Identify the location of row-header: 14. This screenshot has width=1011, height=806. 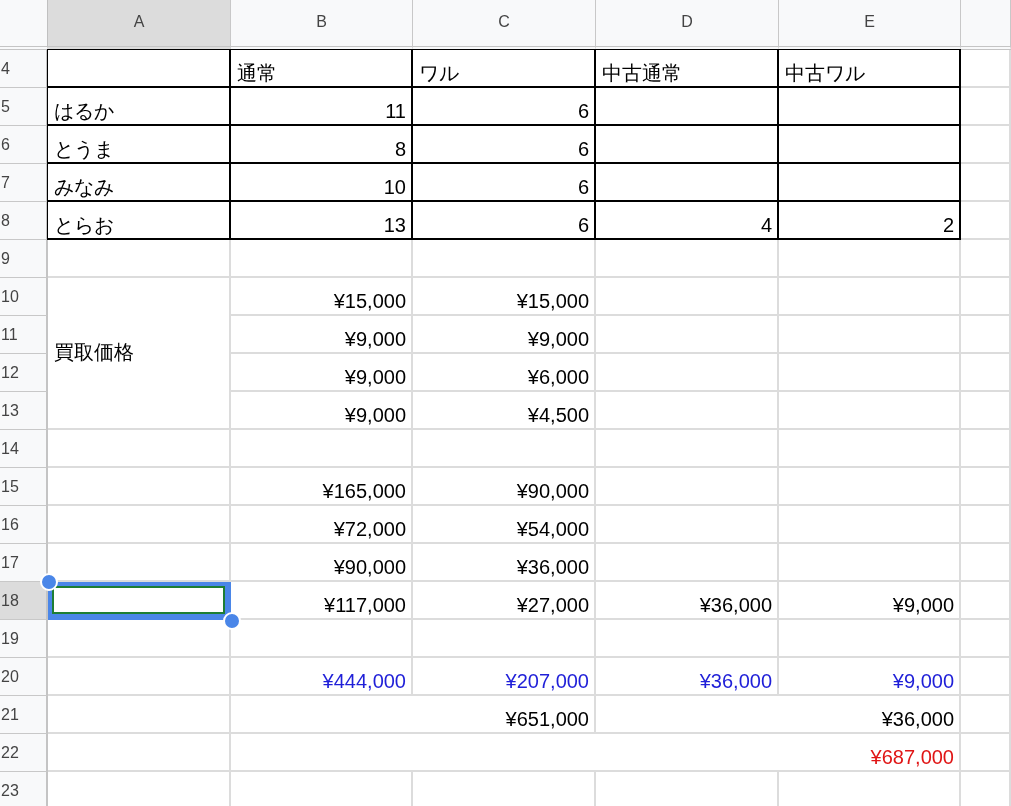
(24, 449).